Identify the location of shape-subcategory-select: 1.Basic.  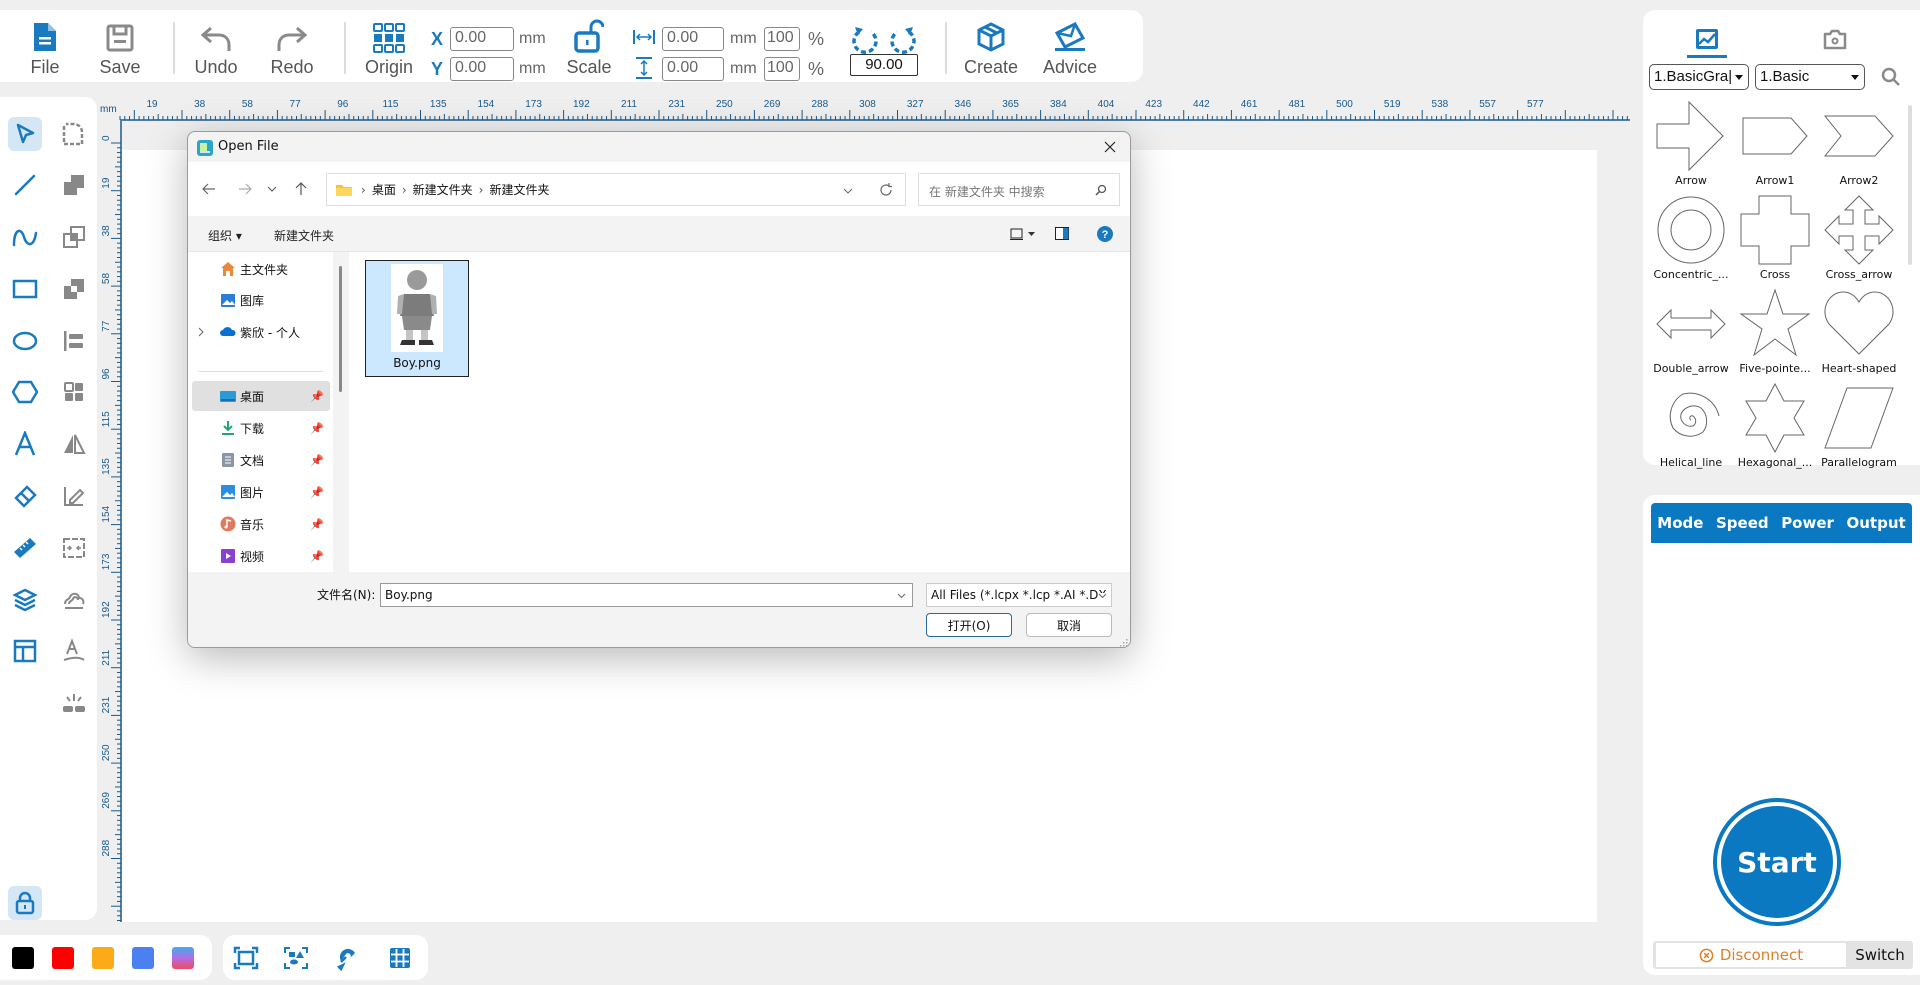
(1810, 77).